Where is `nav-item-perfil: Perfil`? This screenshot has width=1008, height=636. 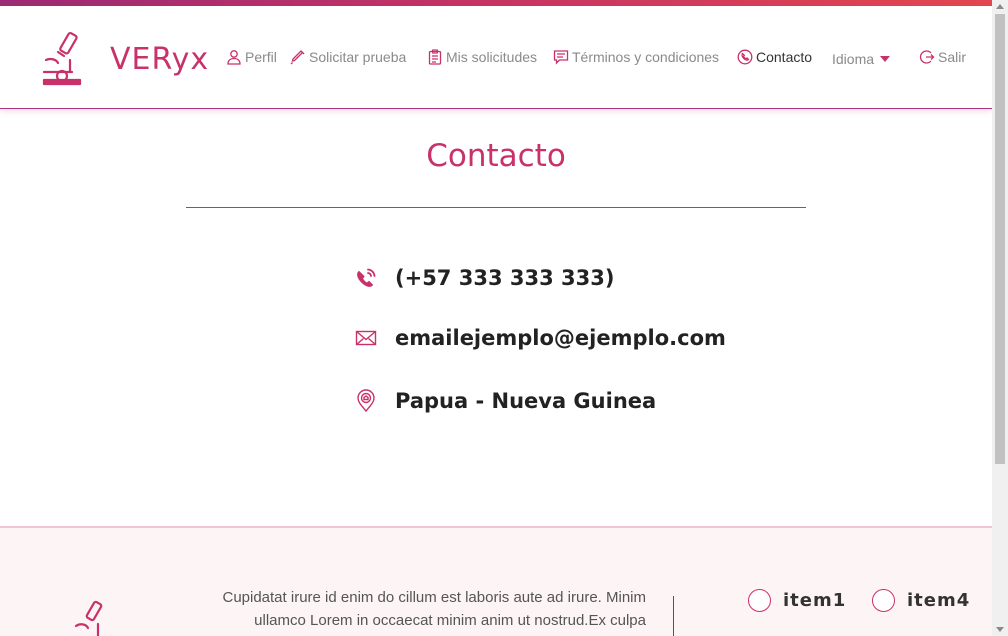
nav-item-perfil: Perfil is located at coordinates (251, 57).